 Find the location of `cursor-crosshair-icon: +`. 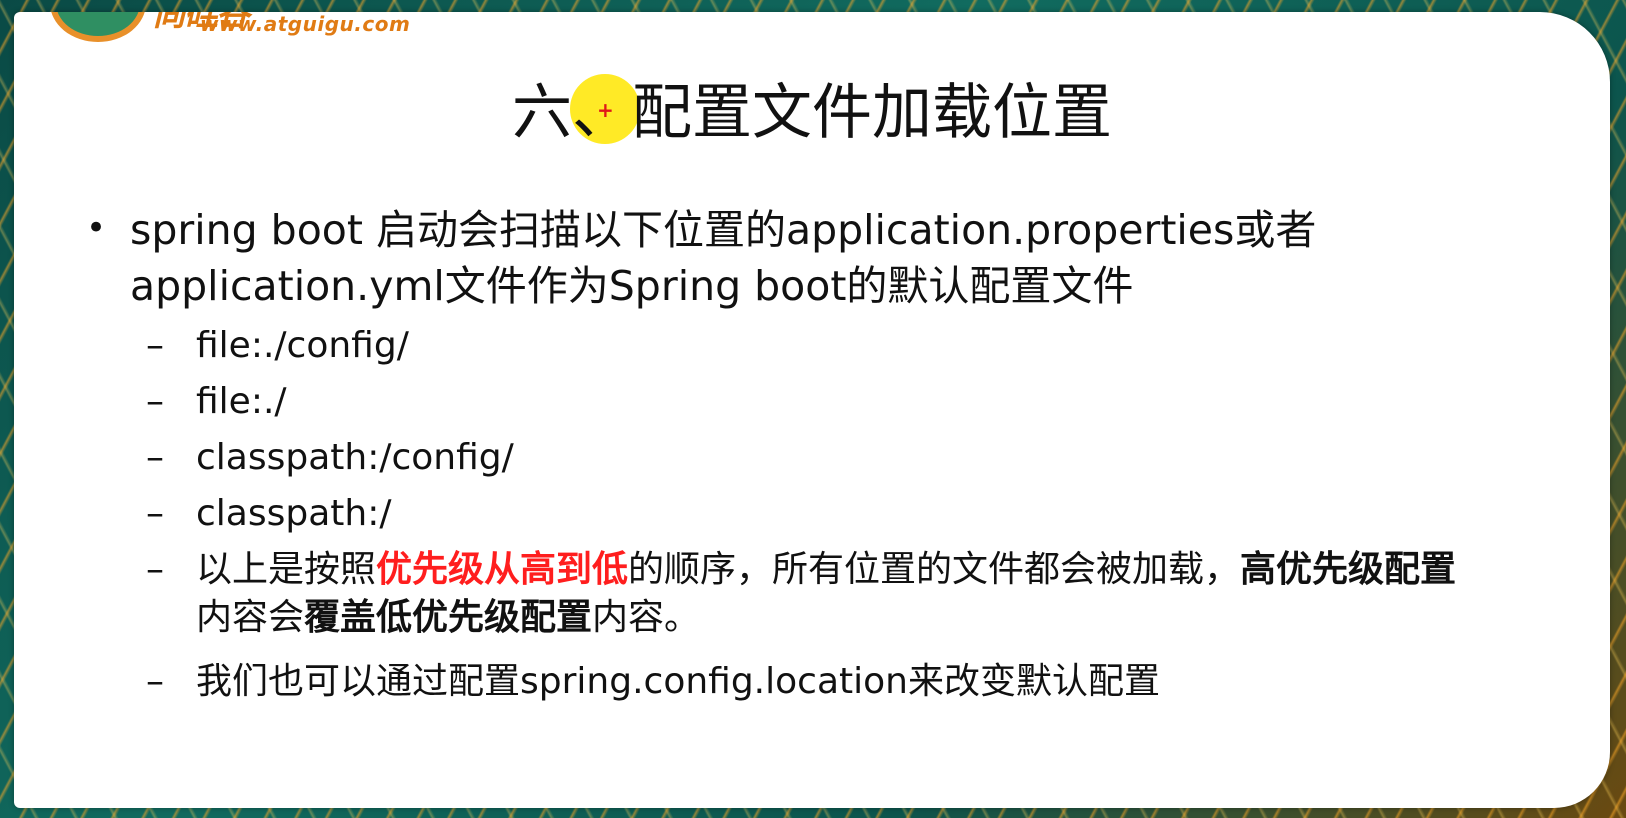

cursor-crosshair-icon: + is located at coordinates (605, 110).